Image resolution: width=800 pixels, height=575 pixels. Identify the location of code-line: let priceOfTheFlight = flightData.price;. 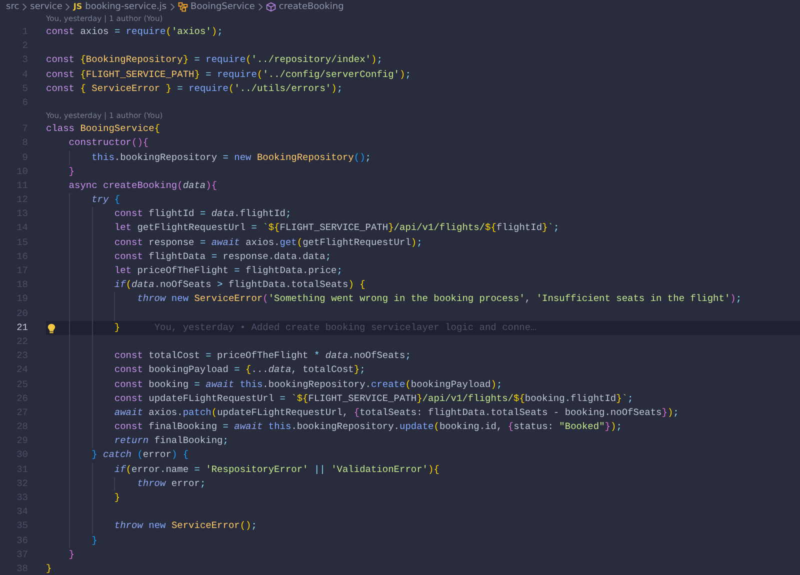
(228, 271).